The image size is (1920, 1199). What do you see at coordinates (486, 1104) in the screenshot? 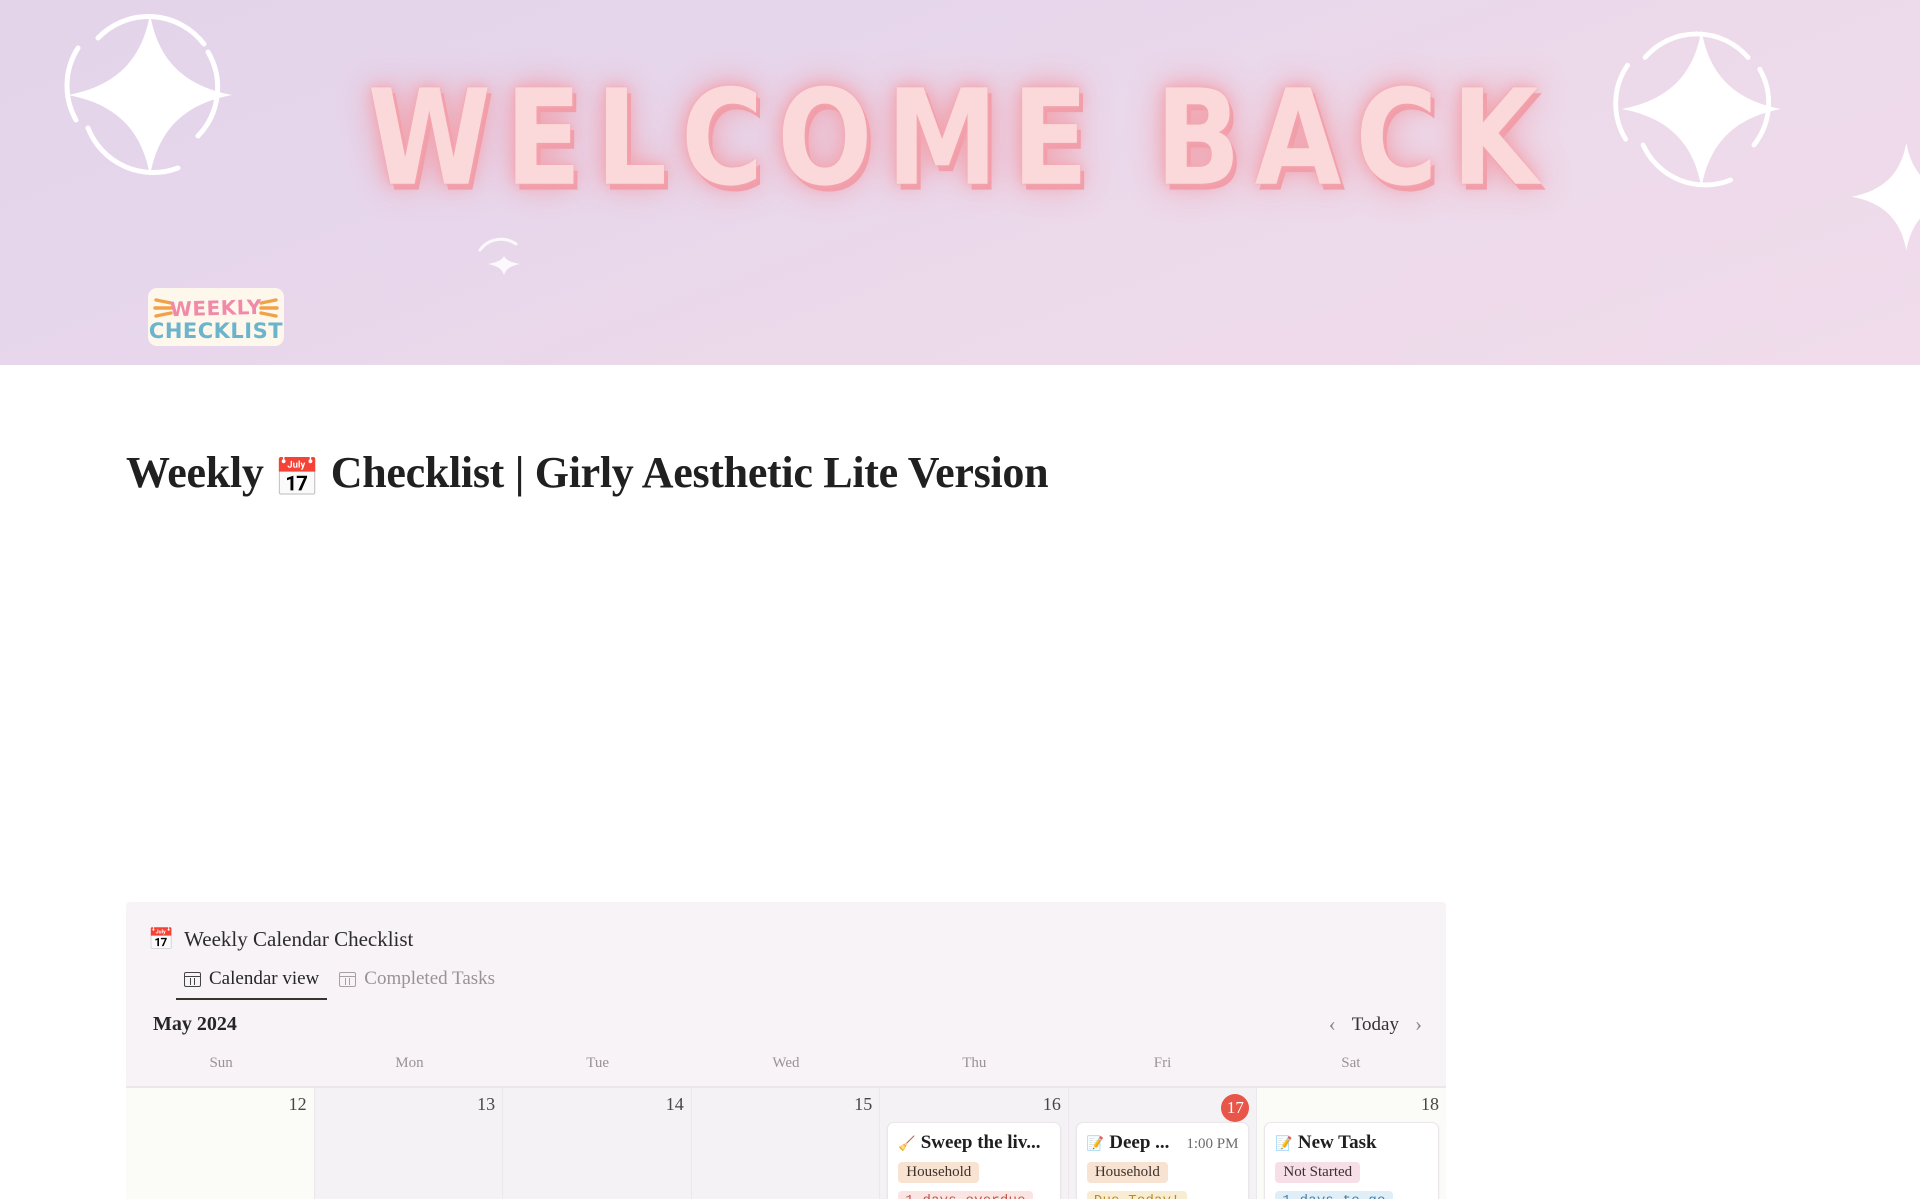
I see `day-number-13: 13` at bounding box center [486, 1104].